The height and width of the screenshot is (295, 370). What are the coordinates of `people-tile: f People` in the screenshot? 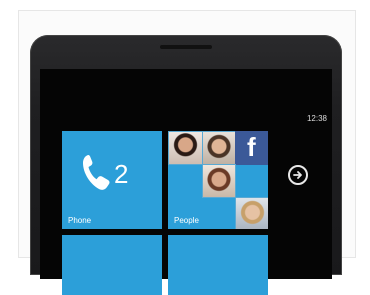 It's located at (218, 180).